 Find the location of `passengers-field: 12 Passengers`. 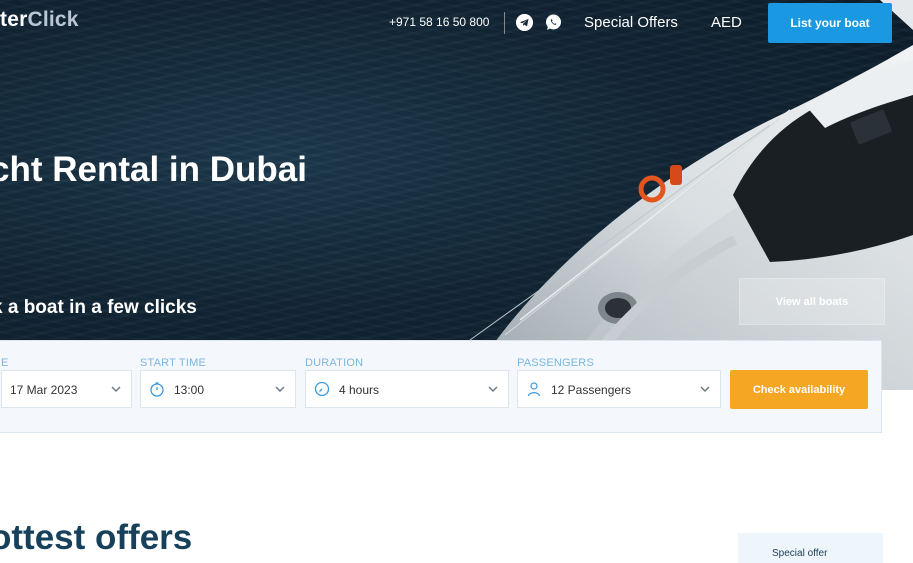

passengers-field: 12 Passengers is located at coordinates (619, 389).